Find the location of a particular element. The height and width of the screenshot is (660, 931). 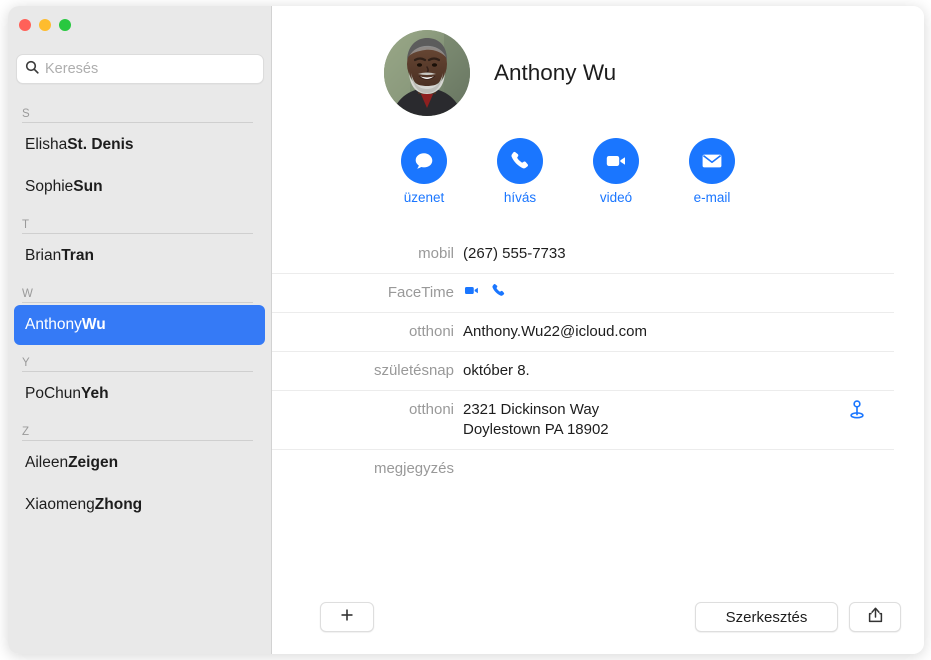

field-row: születésnap október 8. is located at coordinates (583, 370).